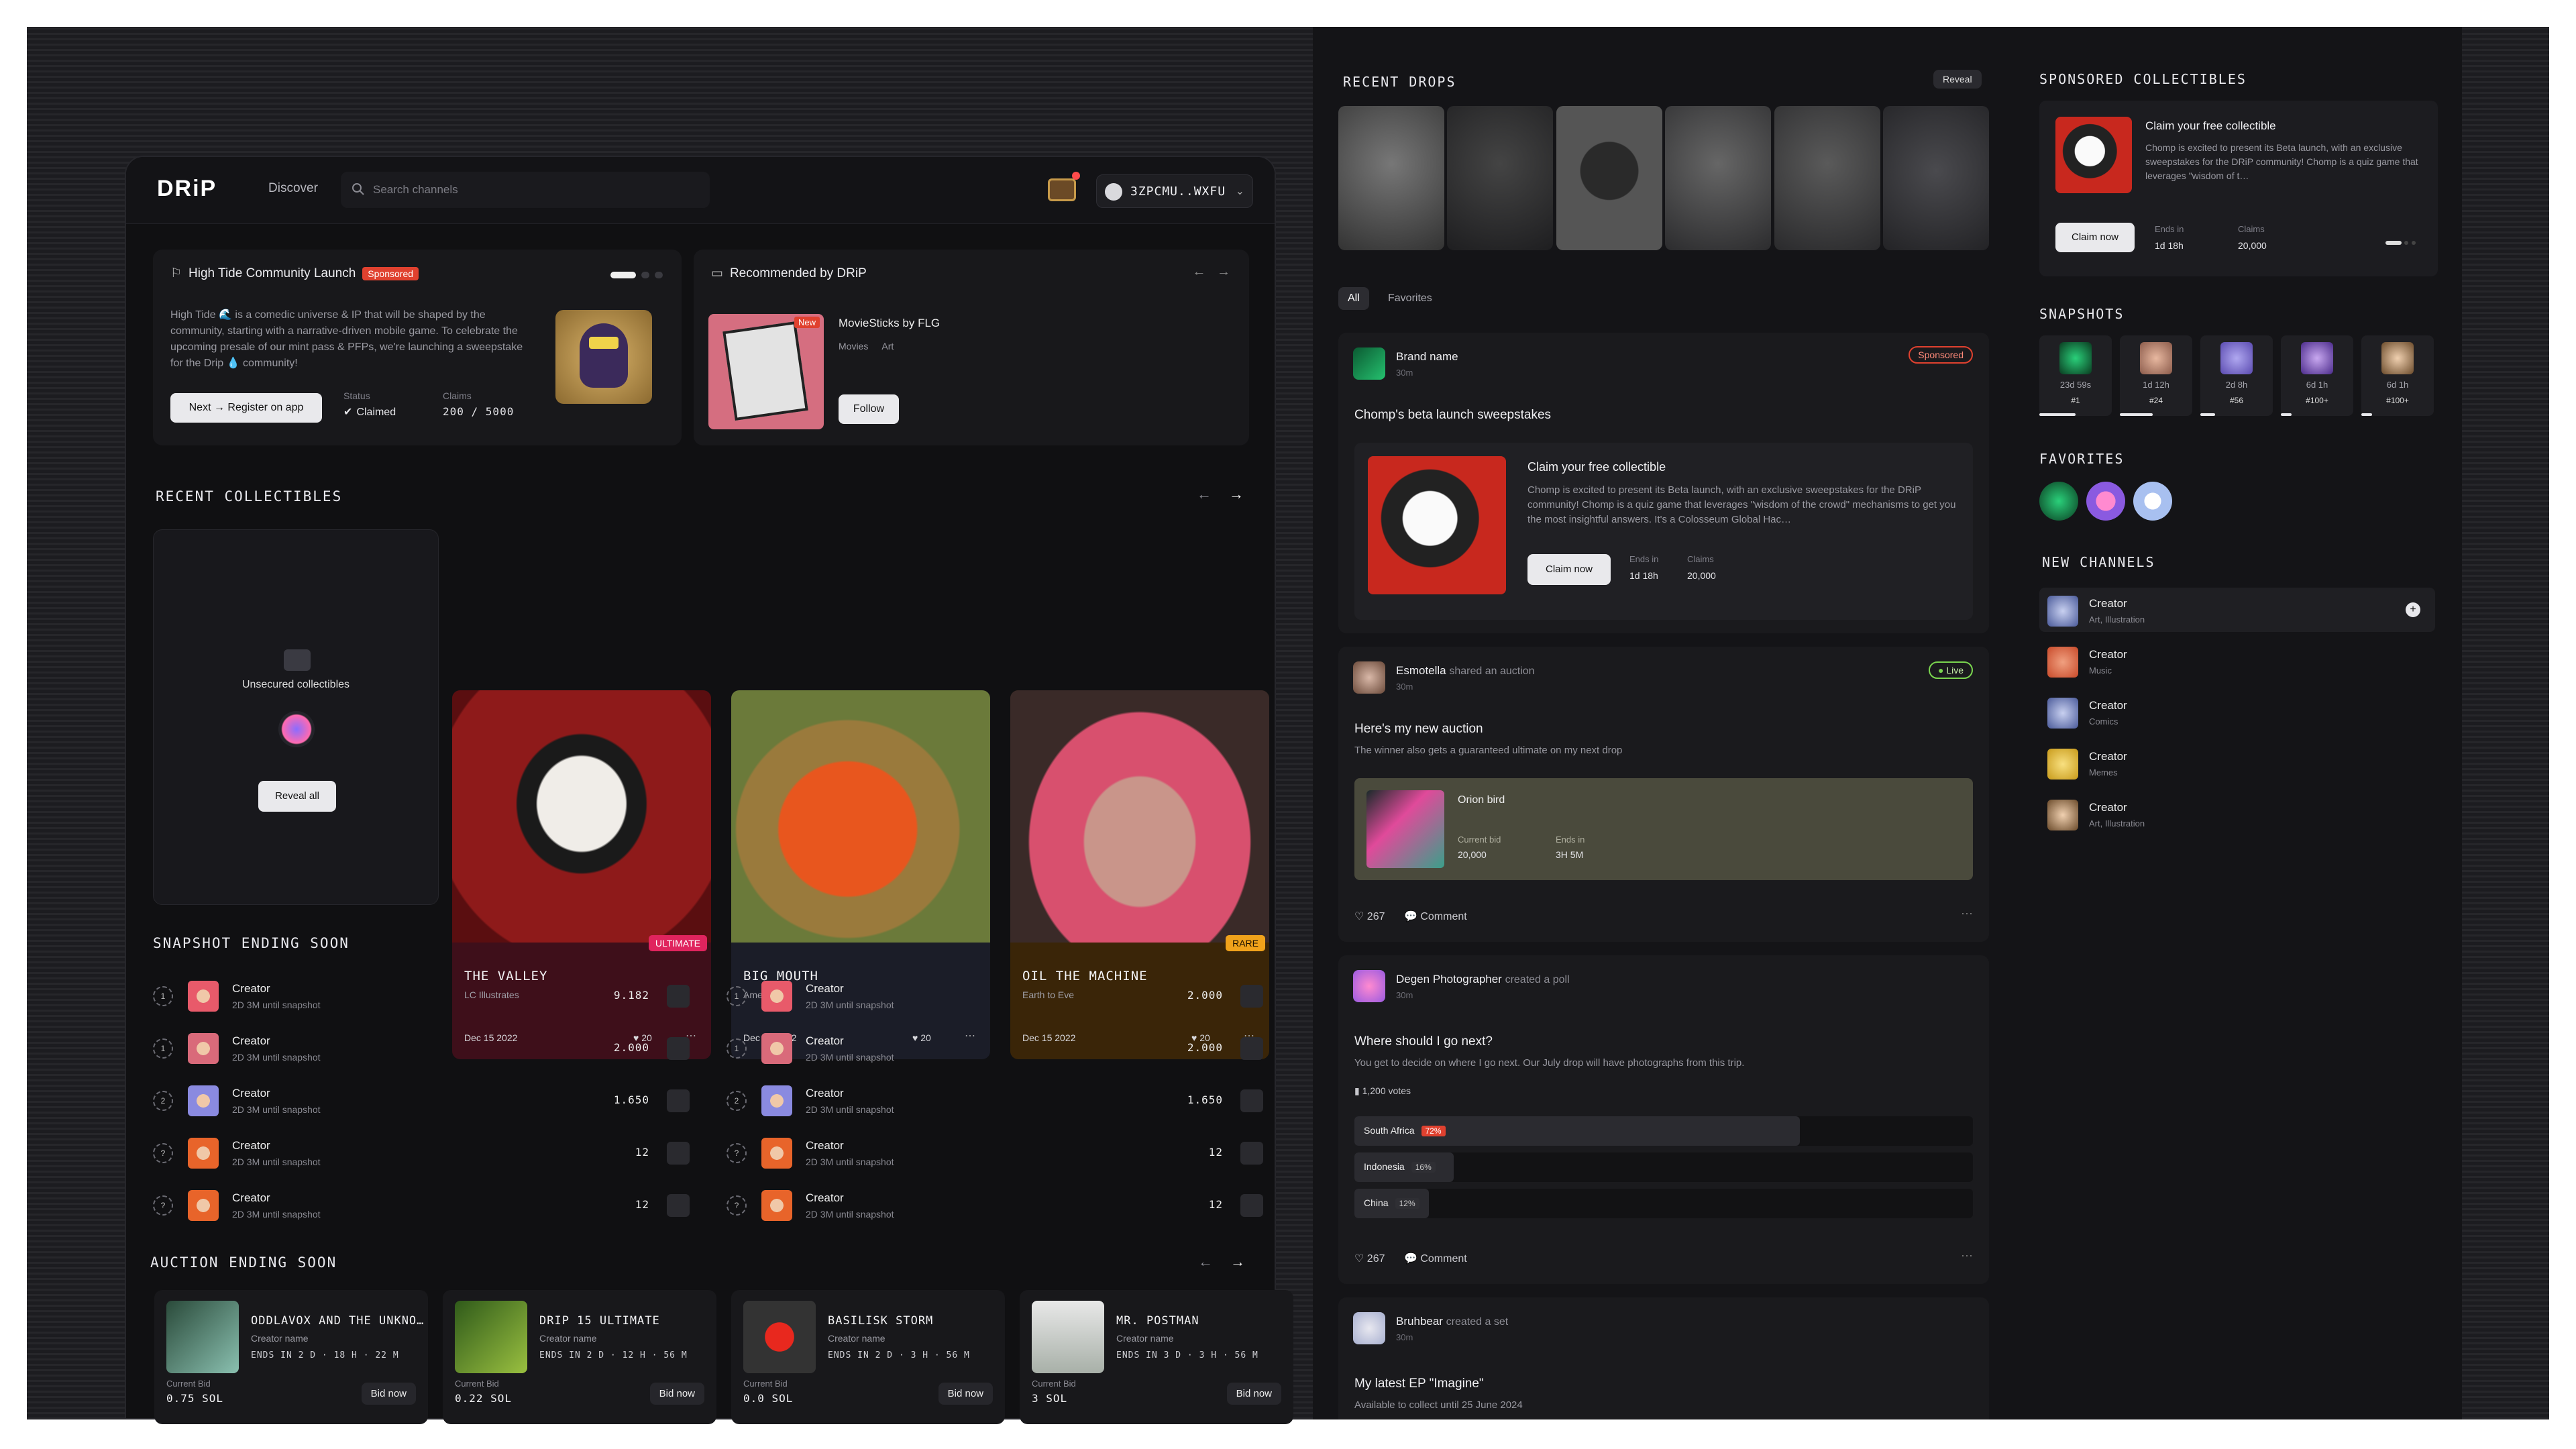 This screenshot has height=1449, width=2576. What do you see at coordinates (293, 188) in the screenshot?
I see `nav-discover-link: Discover` at bounding box center [293, 188].